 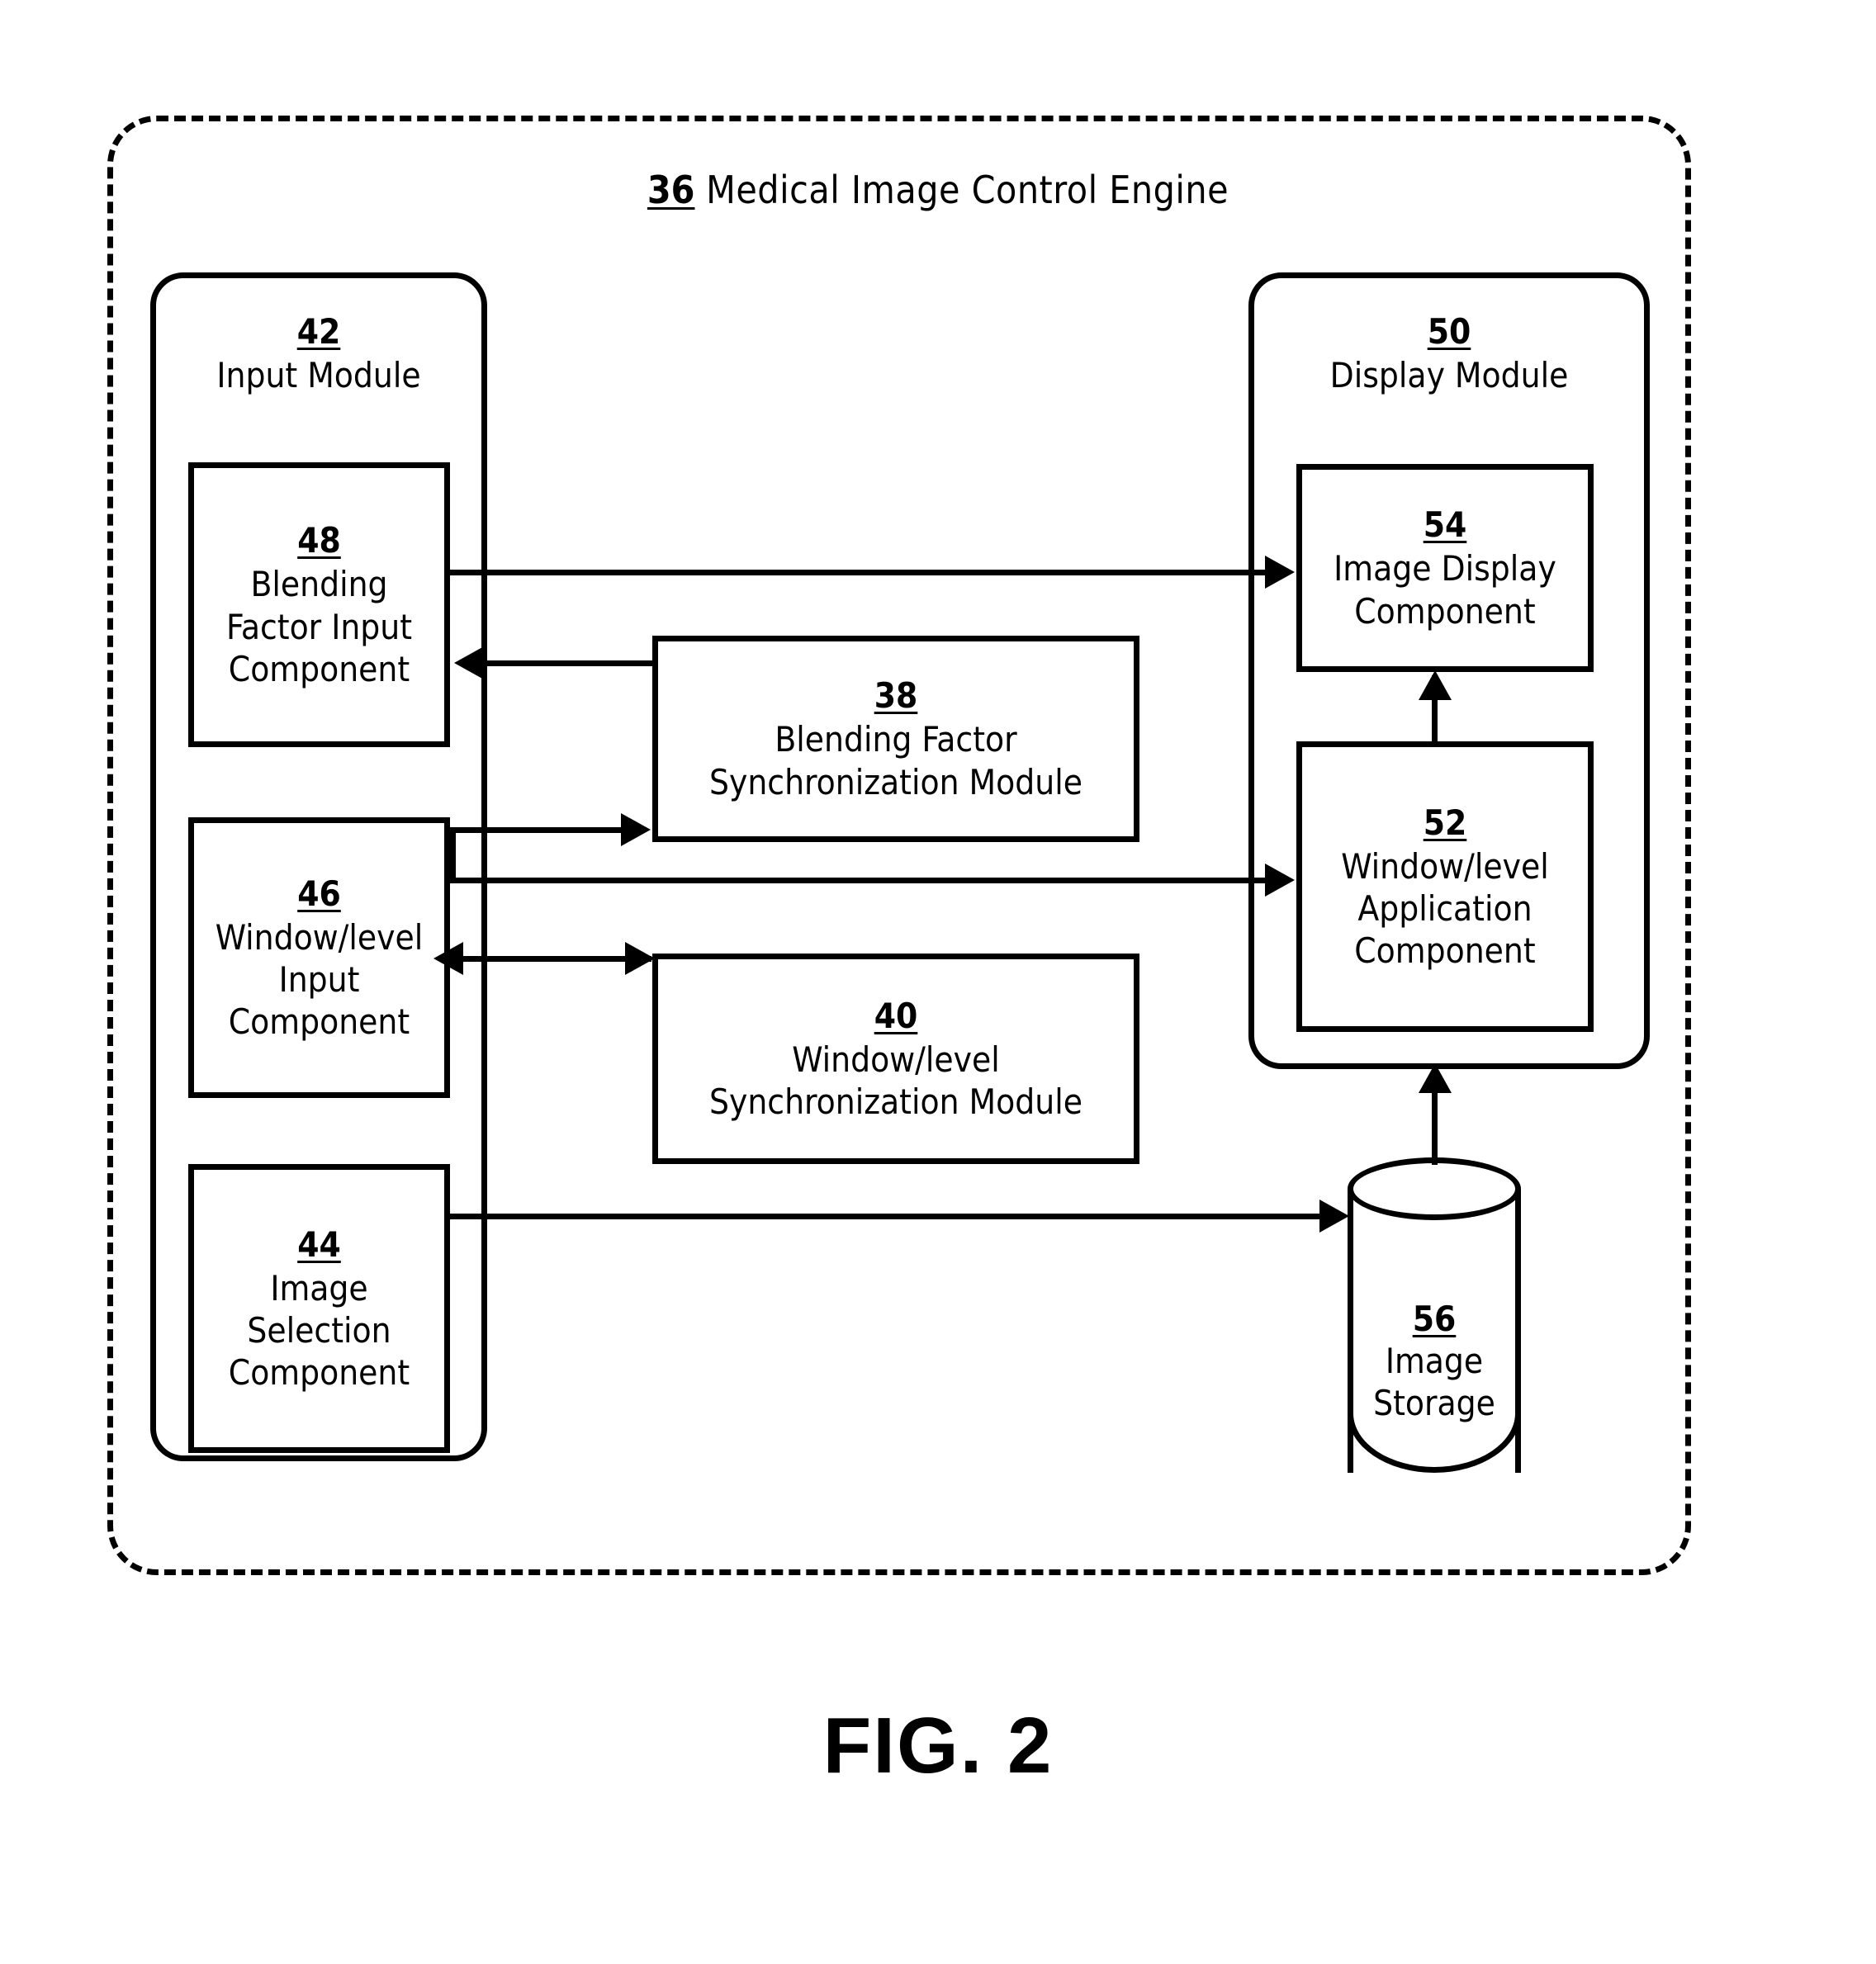 I want to click on engine-title-spacer, so click(x=700, y=190).